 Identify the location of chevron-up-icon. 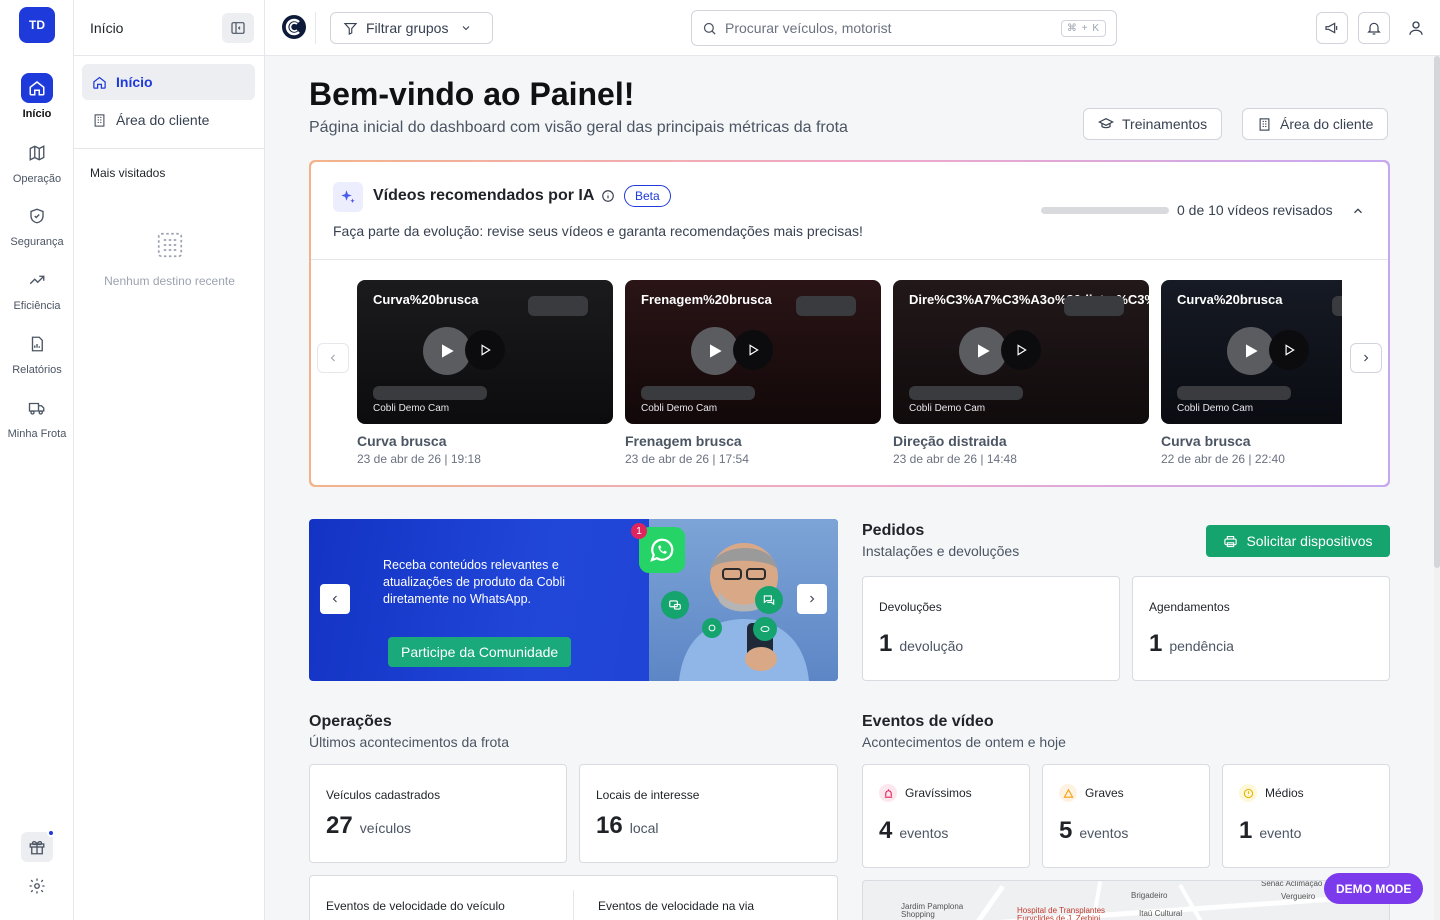
(1358, 211).